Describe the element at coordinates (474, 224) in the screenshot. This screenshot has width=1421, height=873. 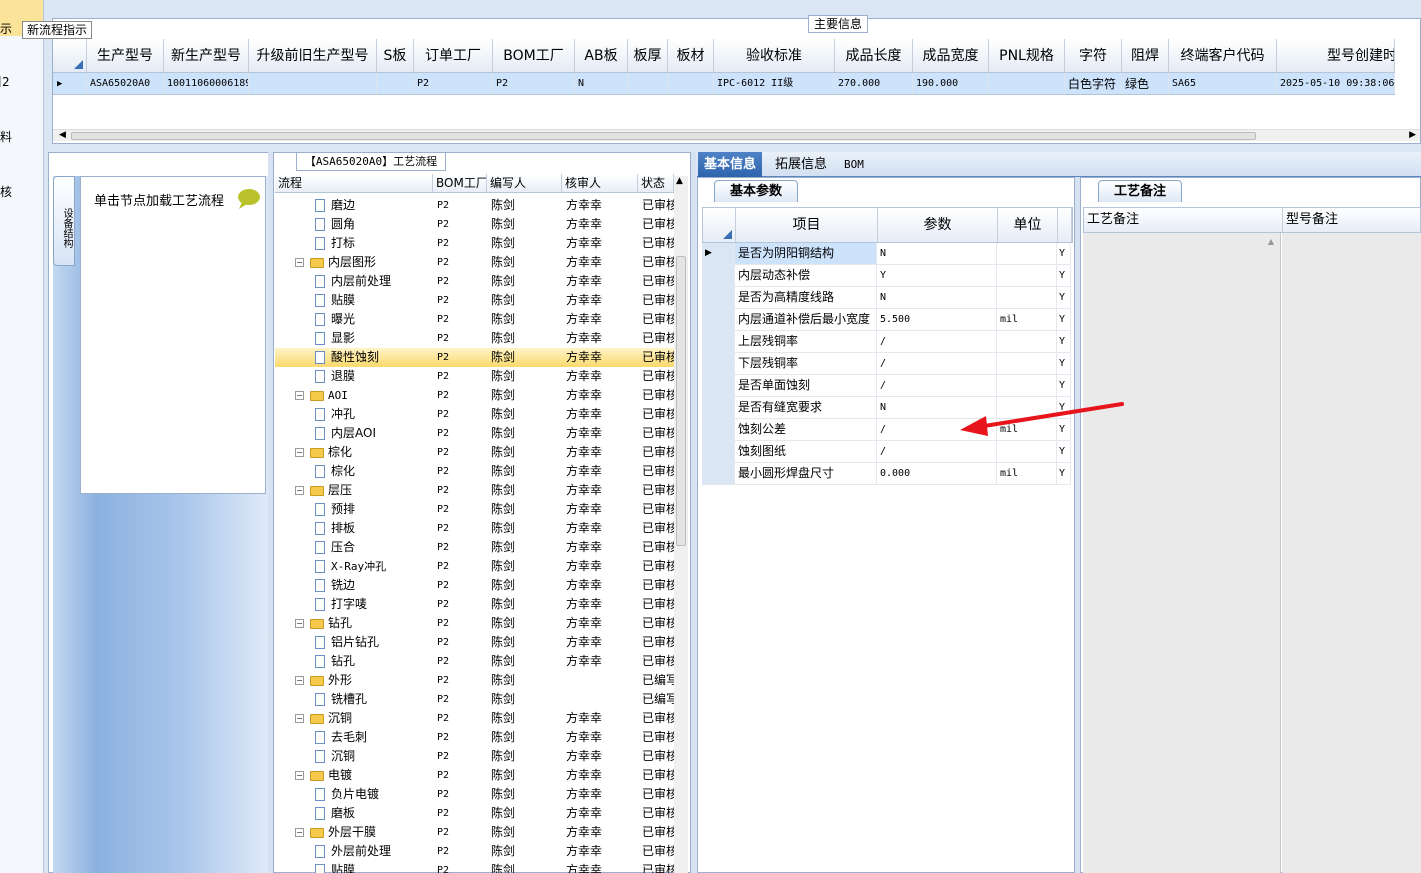
I see `tree-row: 圆角 P2 陈剑 方幸幸 已审核` at that location.